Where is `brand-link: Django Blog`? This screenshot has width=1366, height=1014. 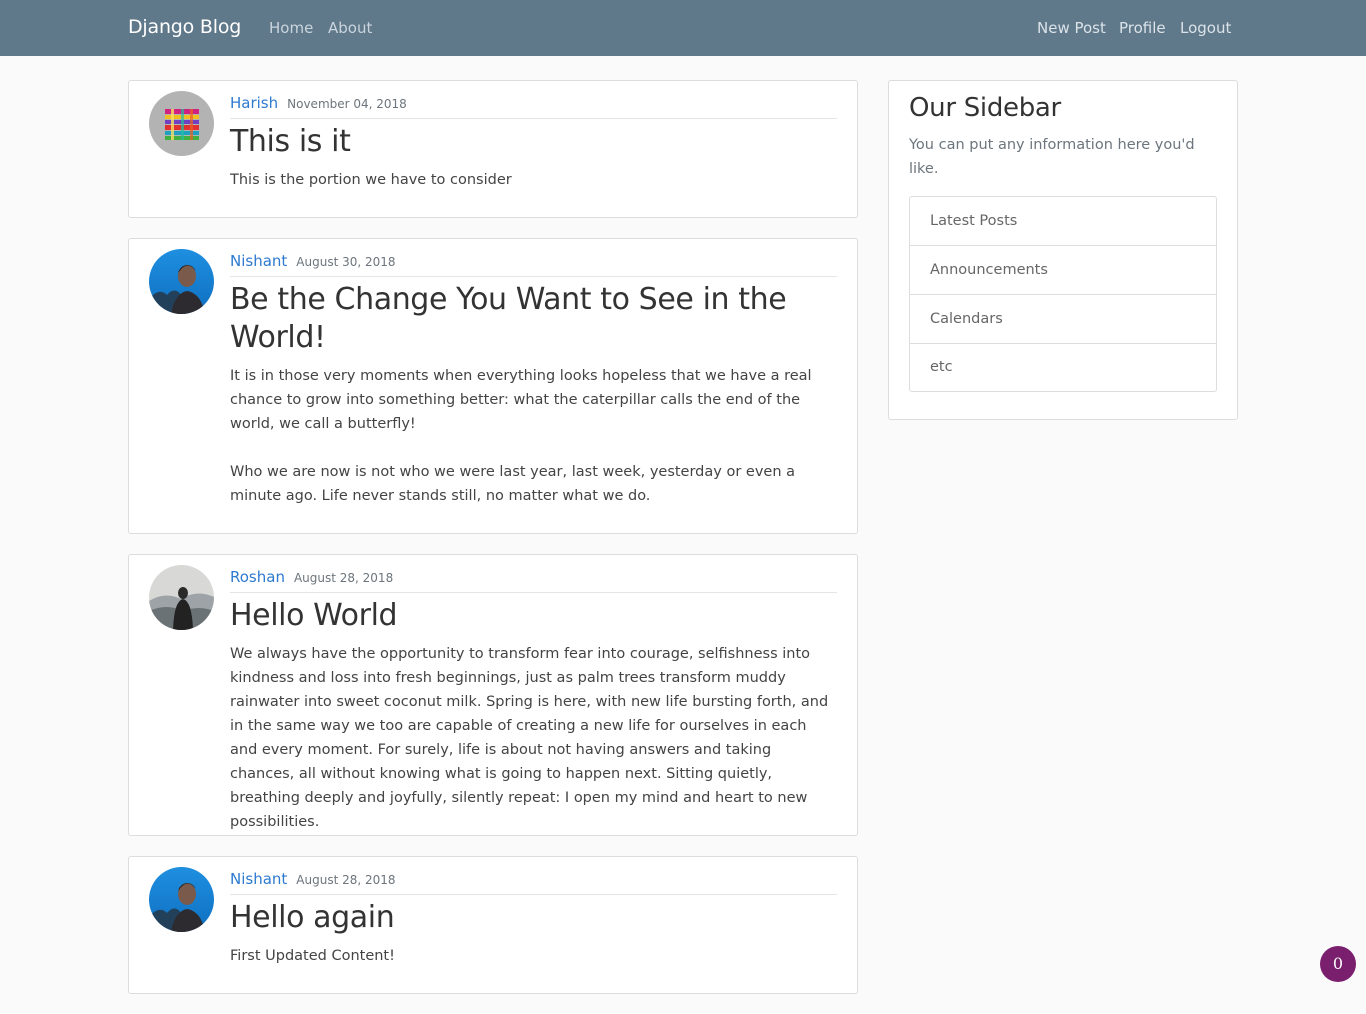 brand-link: Django Blog is located at coordinates (184, 27).